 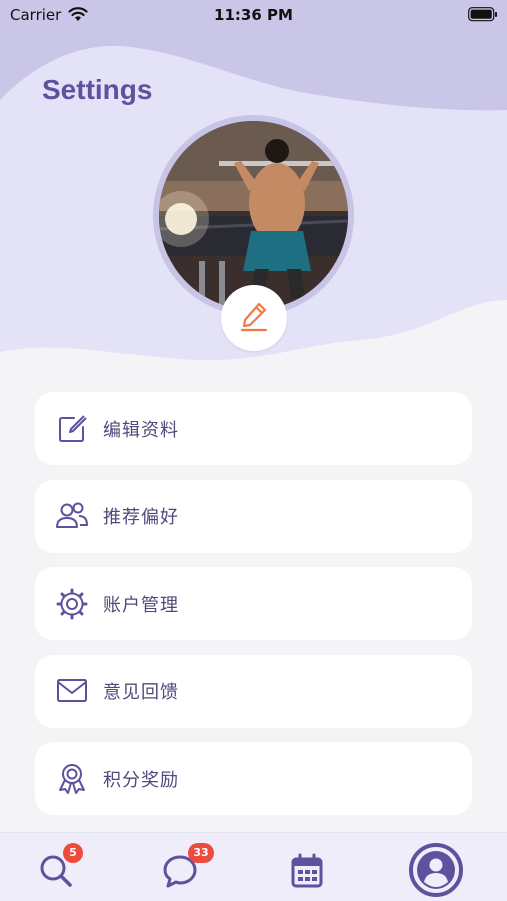 I want to click on page-title: Settings, so click(x=97, y=89).